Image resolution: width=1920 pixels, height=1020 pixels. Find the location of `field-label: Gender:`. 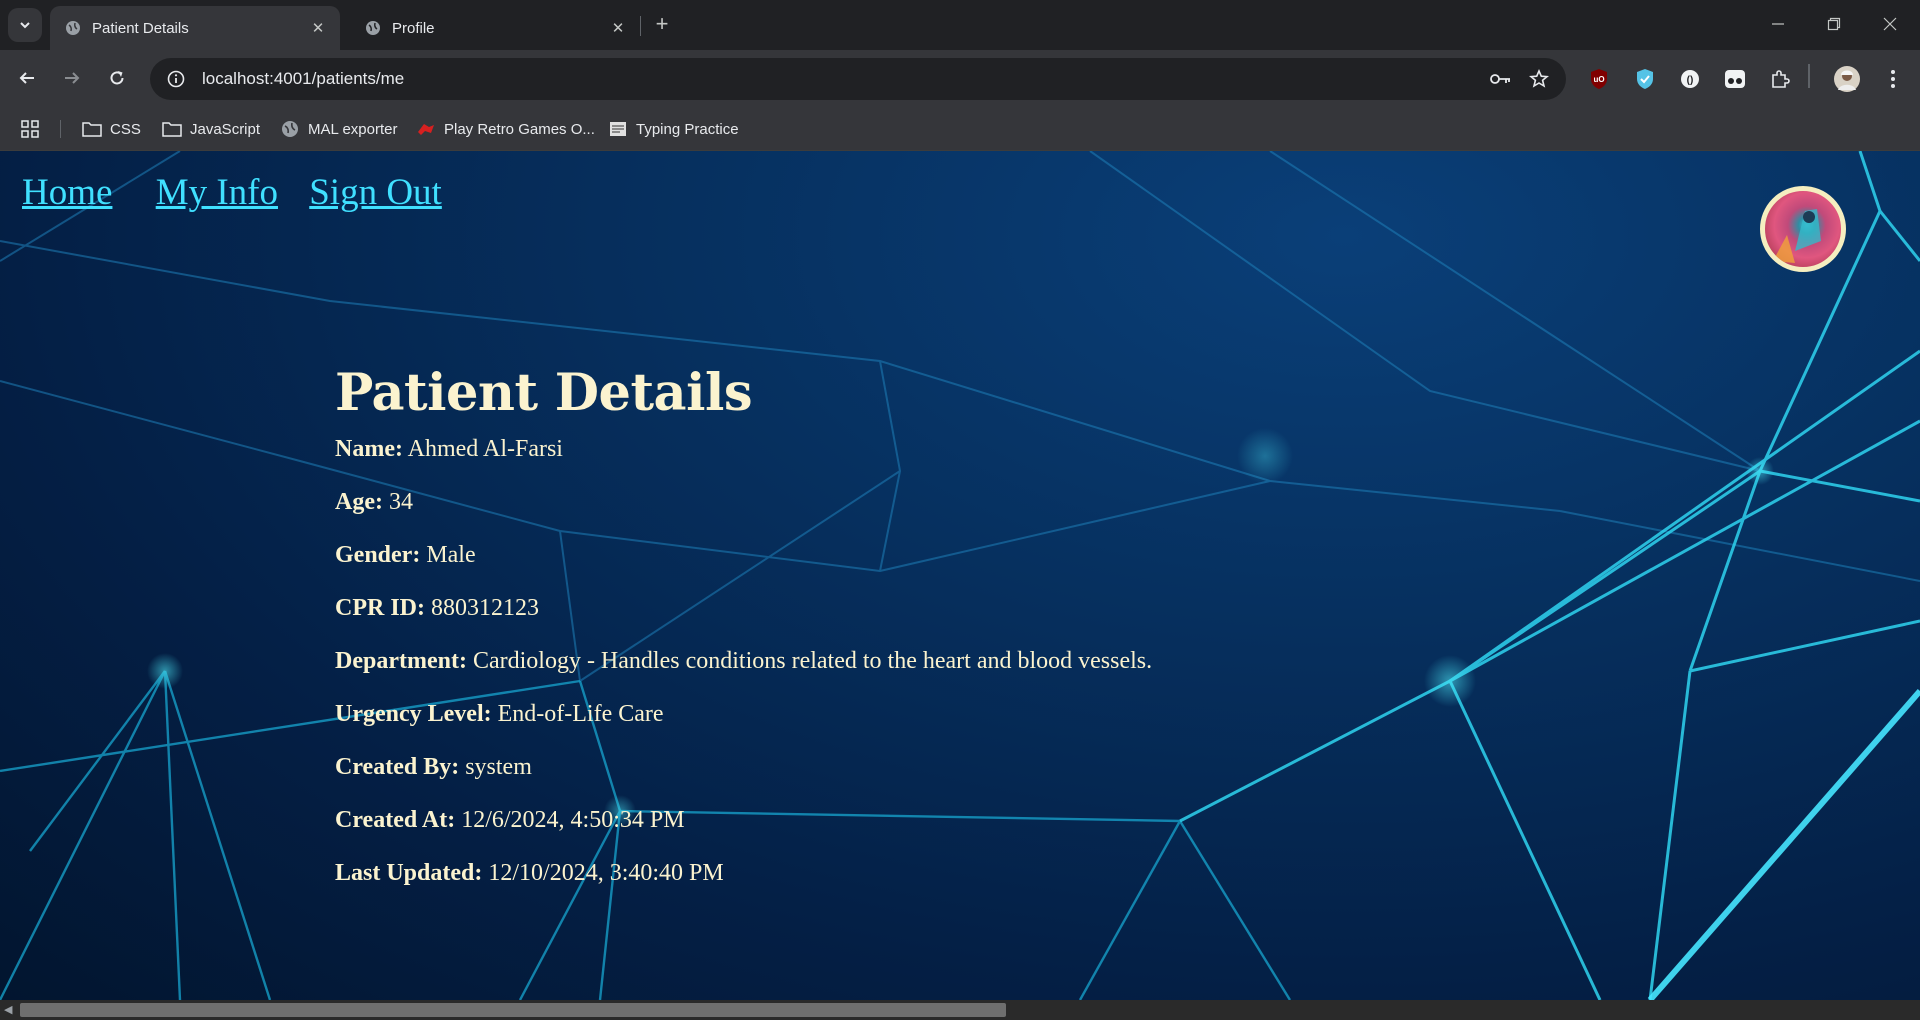

field-label: Gender: is located at coordinates (378, 555).